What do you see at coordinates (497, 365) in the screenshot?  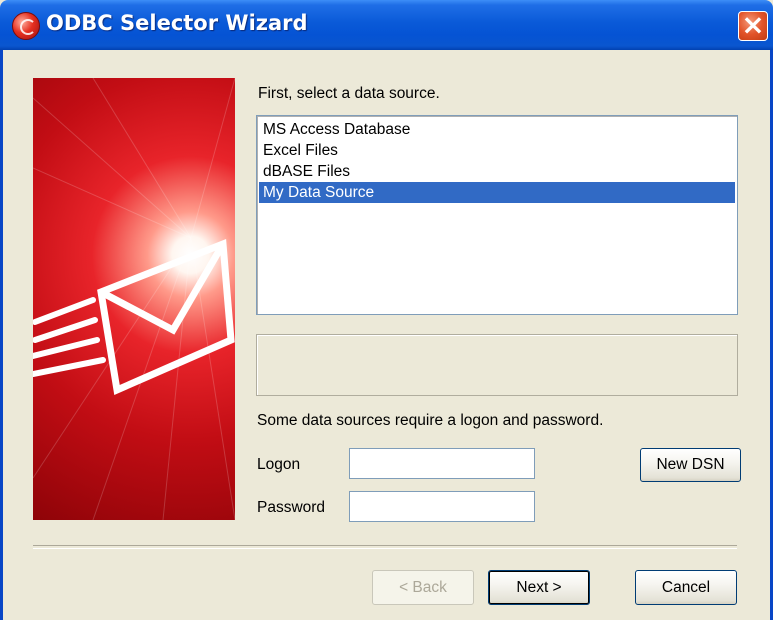 I see `data-source-info-panel` at bounding box center [497, 365].